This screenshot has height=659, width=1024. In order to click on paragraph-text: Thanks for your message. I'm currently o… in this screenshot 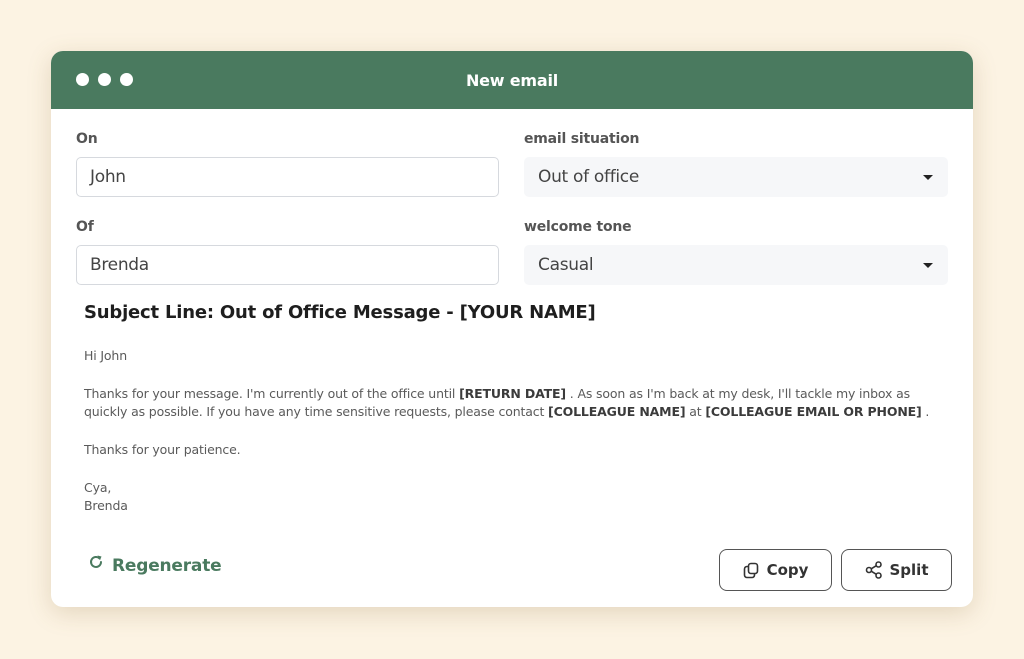, I will do `click(272, 393)`.